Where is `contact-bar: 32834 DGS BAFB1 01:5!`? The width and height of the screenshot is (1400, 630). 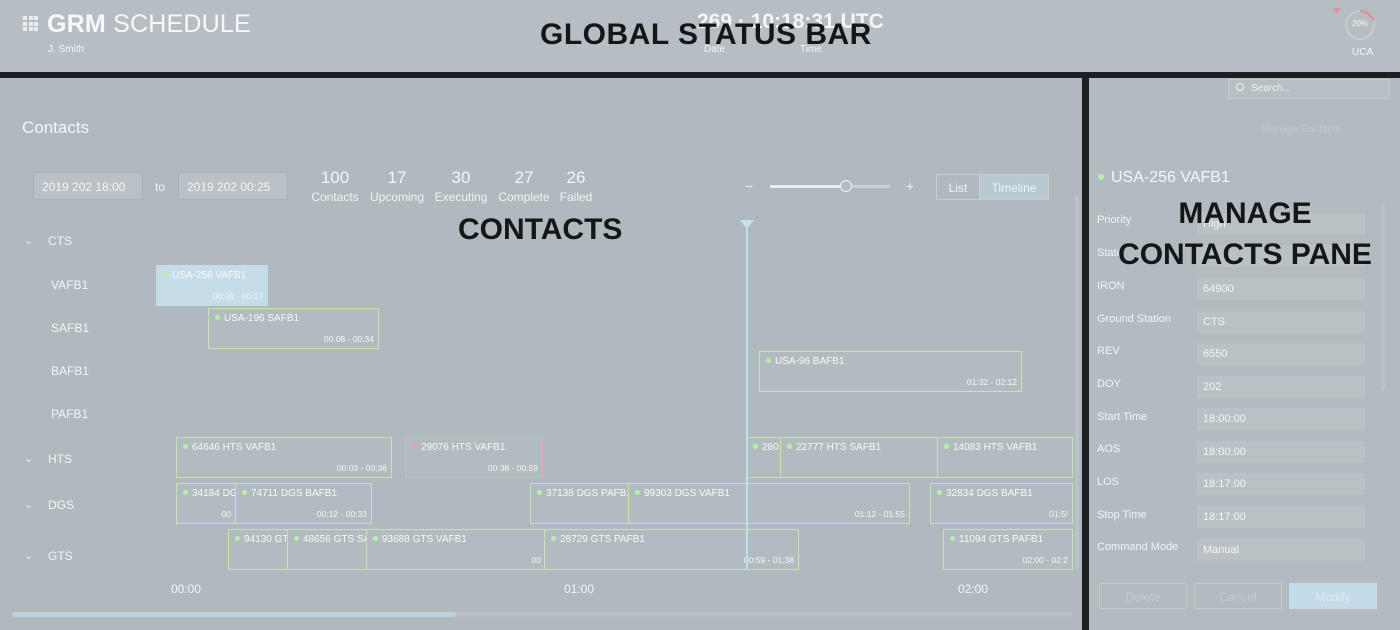
contact-bar: 32834 DGS BAFB1 01:5! is located at coordinates (1001, 503).